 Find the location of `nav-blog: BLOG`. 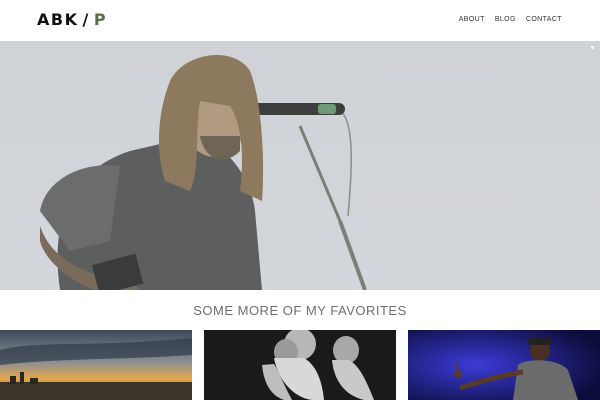

nav-blog: BLOG is located at coordinates (505, 19).